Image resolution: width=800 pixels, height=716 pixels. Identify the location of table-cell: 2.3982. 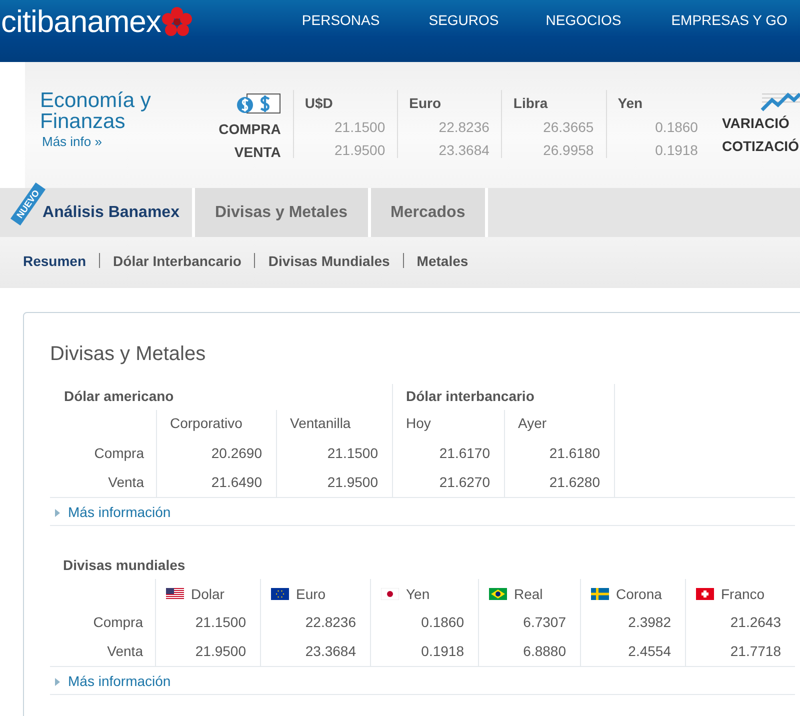
(632, 622).